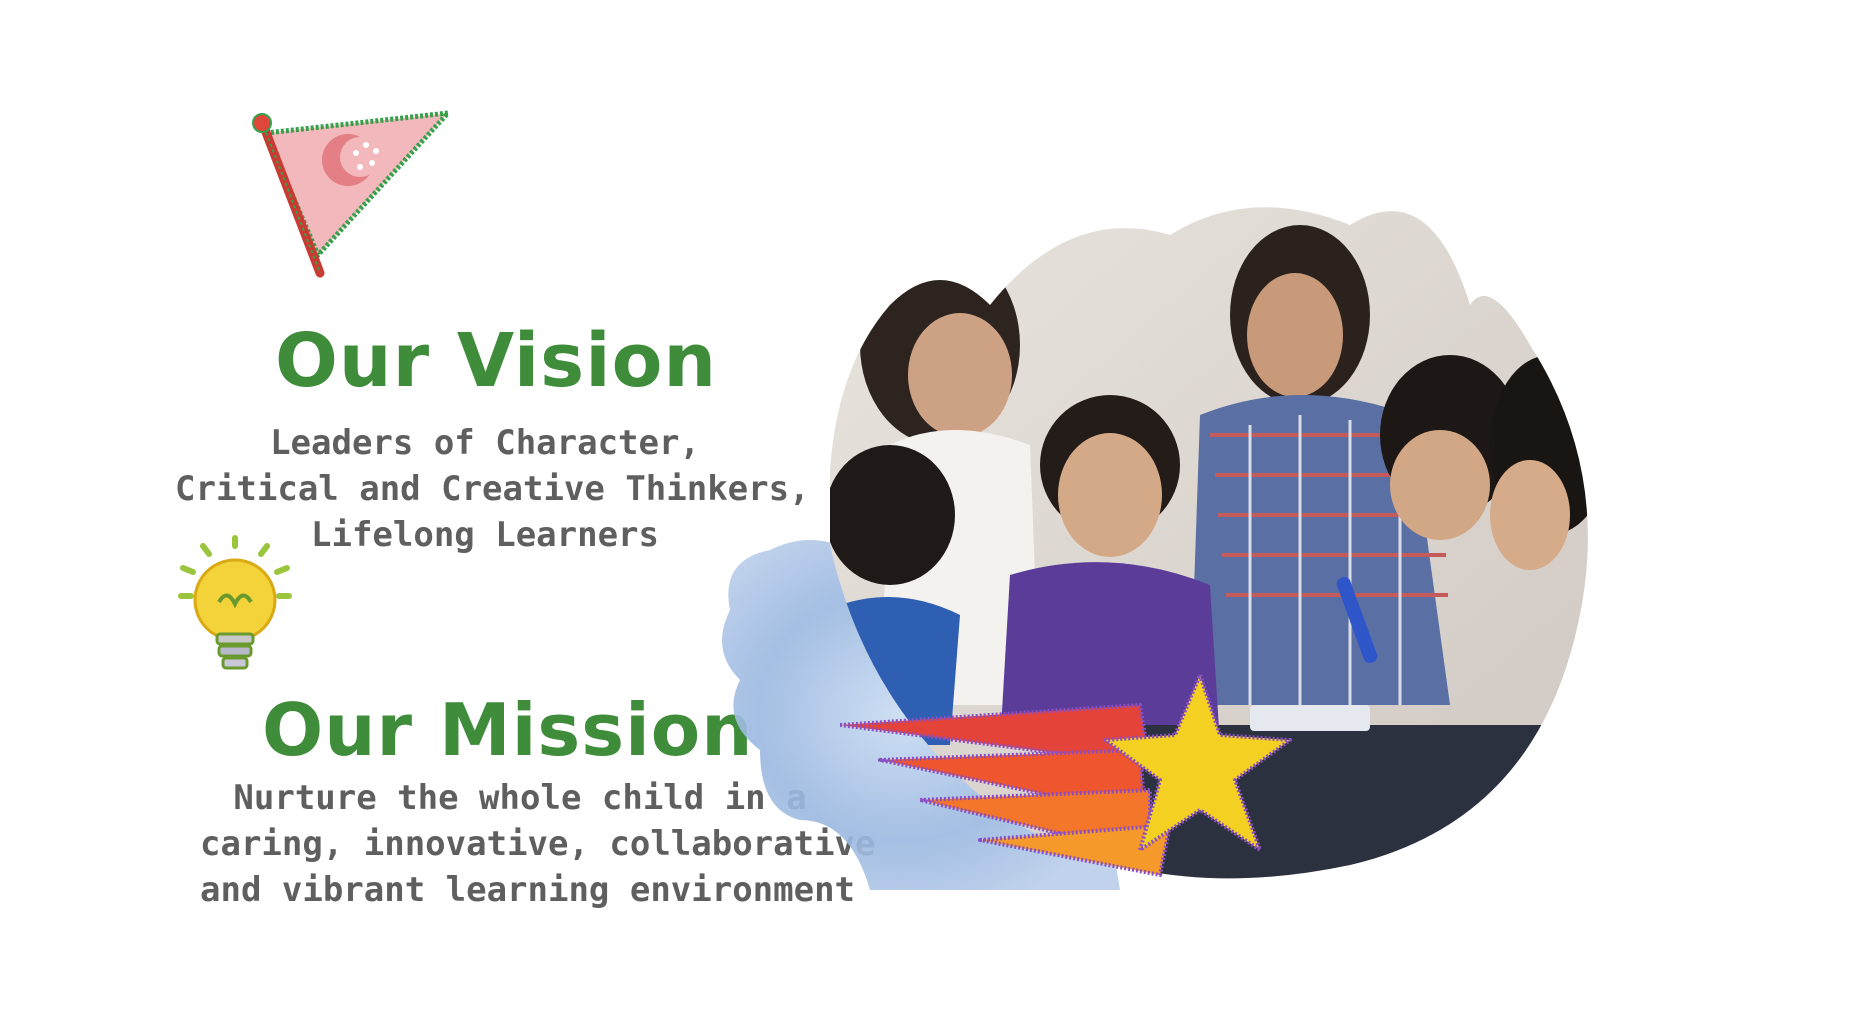 The image size is (1852, 1016). I want to click on vision-line-2: Critical and Creative Thinkers,, so click(492, 489).